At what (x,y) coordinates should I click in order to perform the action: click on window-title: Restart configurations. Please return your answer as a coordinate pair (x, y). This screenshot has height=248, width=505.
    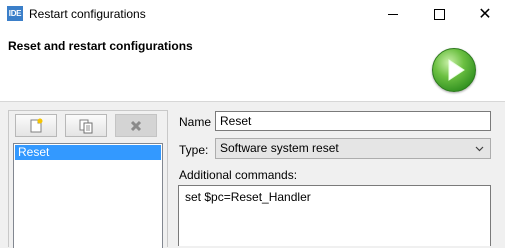
    Looking at the image, I should click on (87, 14).